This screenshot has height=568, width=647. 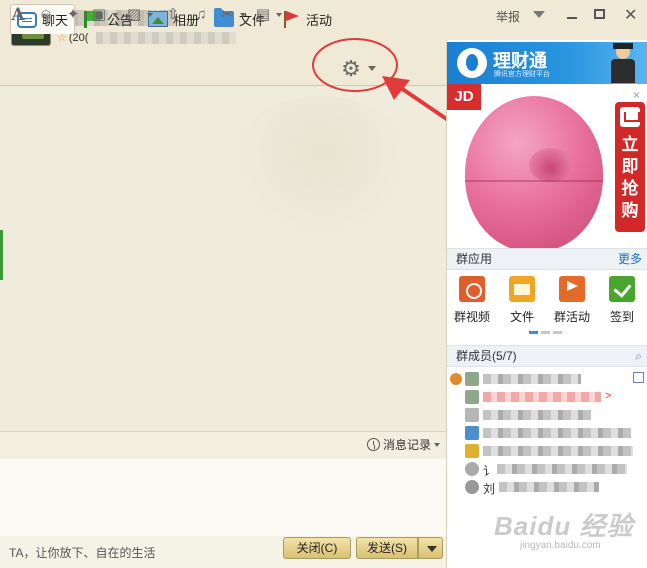 What do you see at coordinates (474, 259) in the screenshot?
I see `group-apps-title: 群应用` at bounding box center [474, 259].